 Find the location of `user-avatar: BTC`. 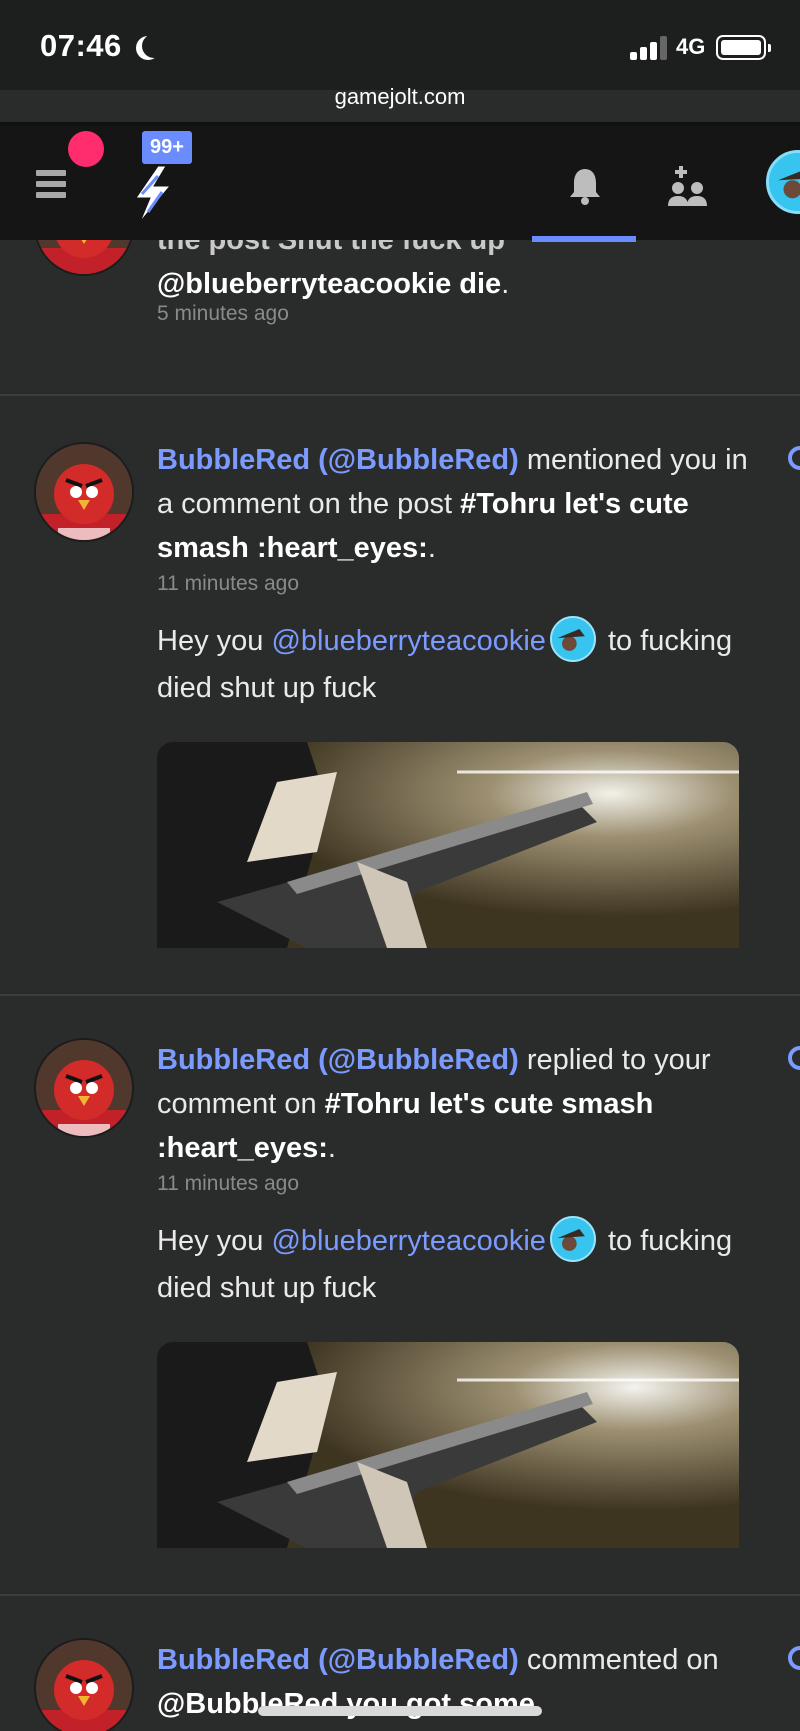

user-avatar: BTC is located at coordinates (783, 182).